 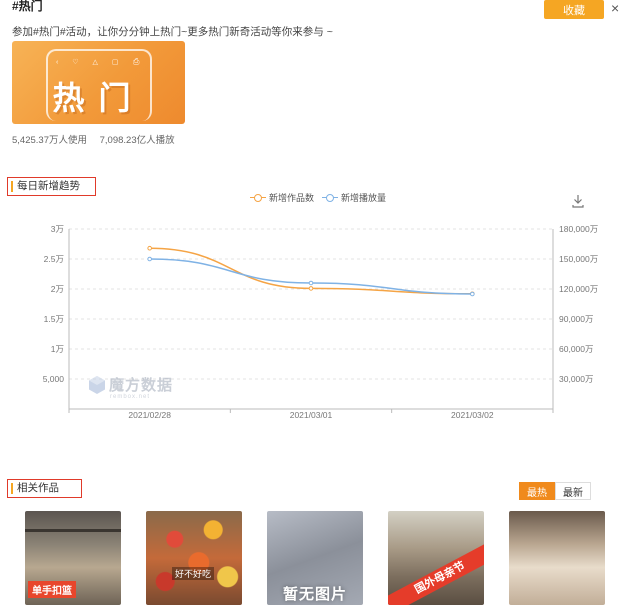 I want to click on topic-banner: ‹ ♡ △ ▢ ⎙ 热门, so click(x=98, y=82).